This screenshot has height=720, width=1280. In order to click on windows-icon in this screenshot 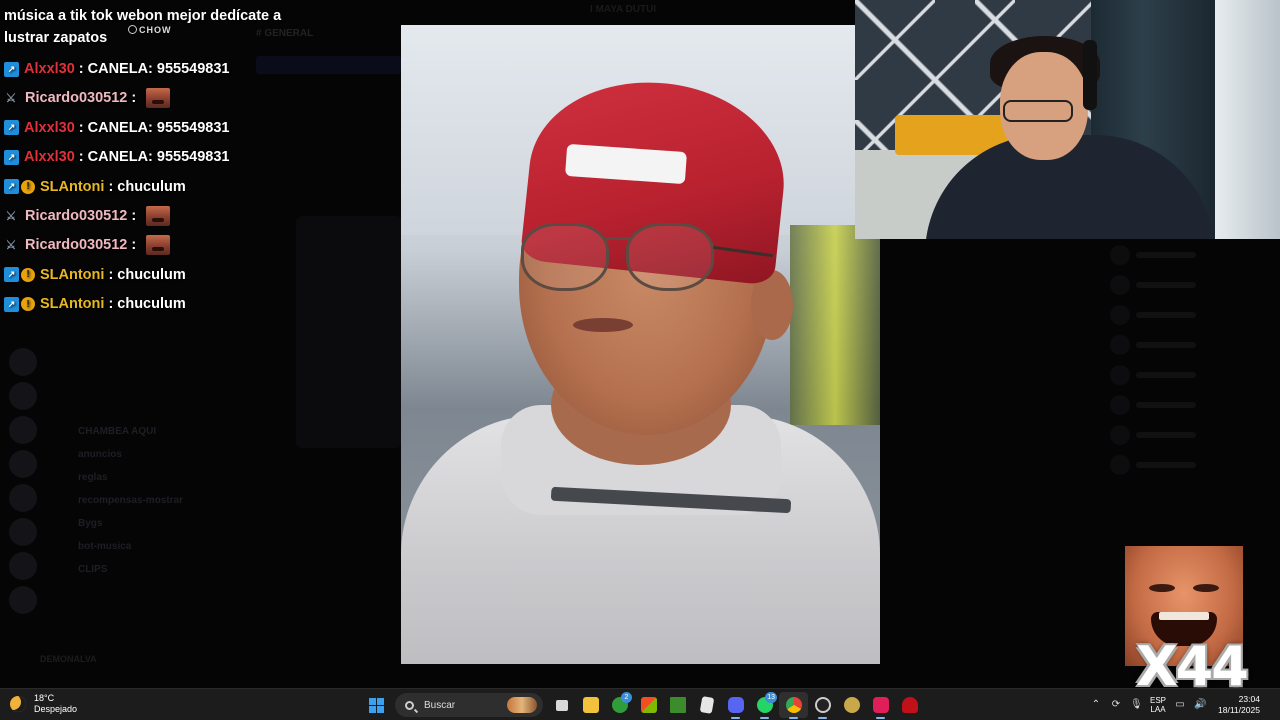, I will do `click(376, 705)`.